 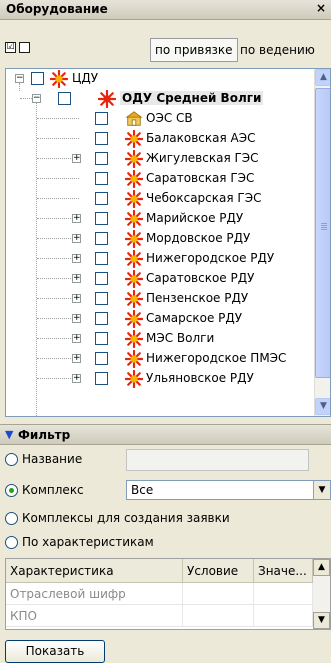 I want to click on tree-scrollbar: ▲ ▼, so click(x=322, y=242).